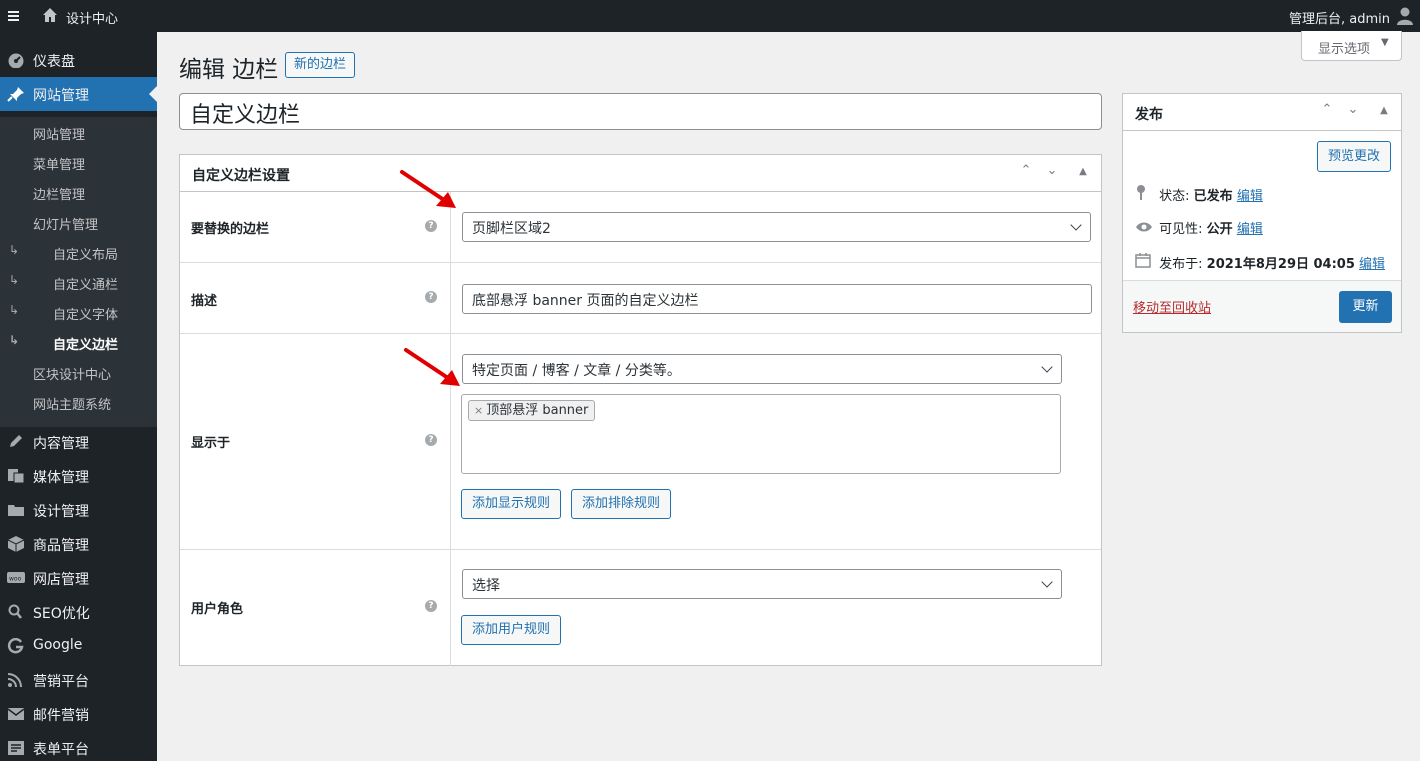  Describe the element at coordinates (78, 746) in the screenshot. I see `menu-forms: 表单平台` at that location.